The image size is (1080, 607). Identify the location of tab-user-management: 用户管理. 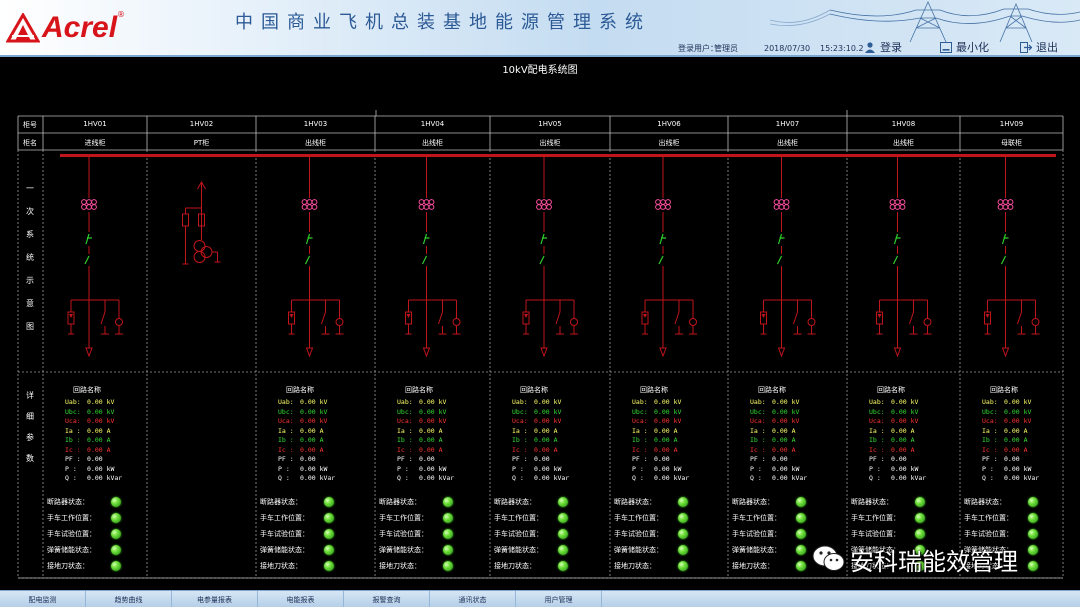
(559, 599).